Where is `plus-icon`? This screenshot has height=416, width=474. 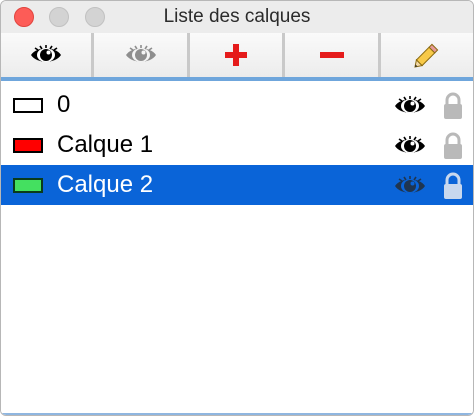
plus-icon is located at coordinates (236, 55).